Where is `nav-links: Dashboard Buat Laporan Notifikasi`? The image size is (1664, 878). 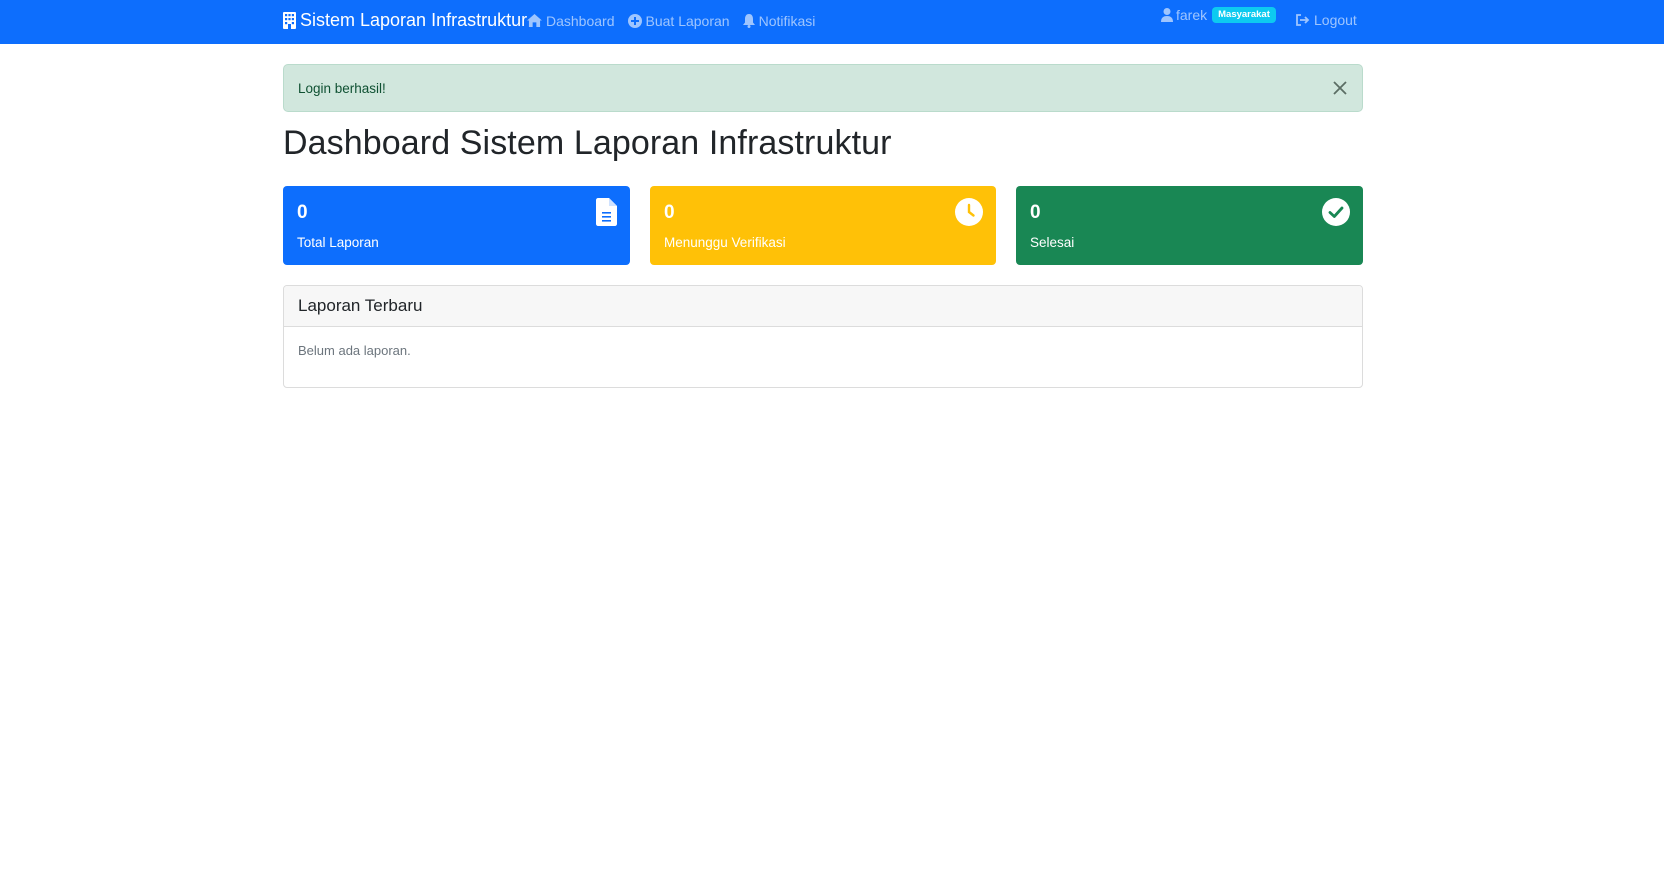
nav-links: Dashboard Buat Laporan Notifikasi is located at coordinates (677, 20).